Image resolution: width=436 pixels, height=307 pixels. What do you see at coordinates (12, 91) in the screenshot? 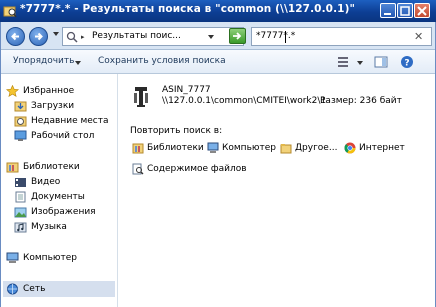
I see `star-icon` at bounding box center [12, 91].